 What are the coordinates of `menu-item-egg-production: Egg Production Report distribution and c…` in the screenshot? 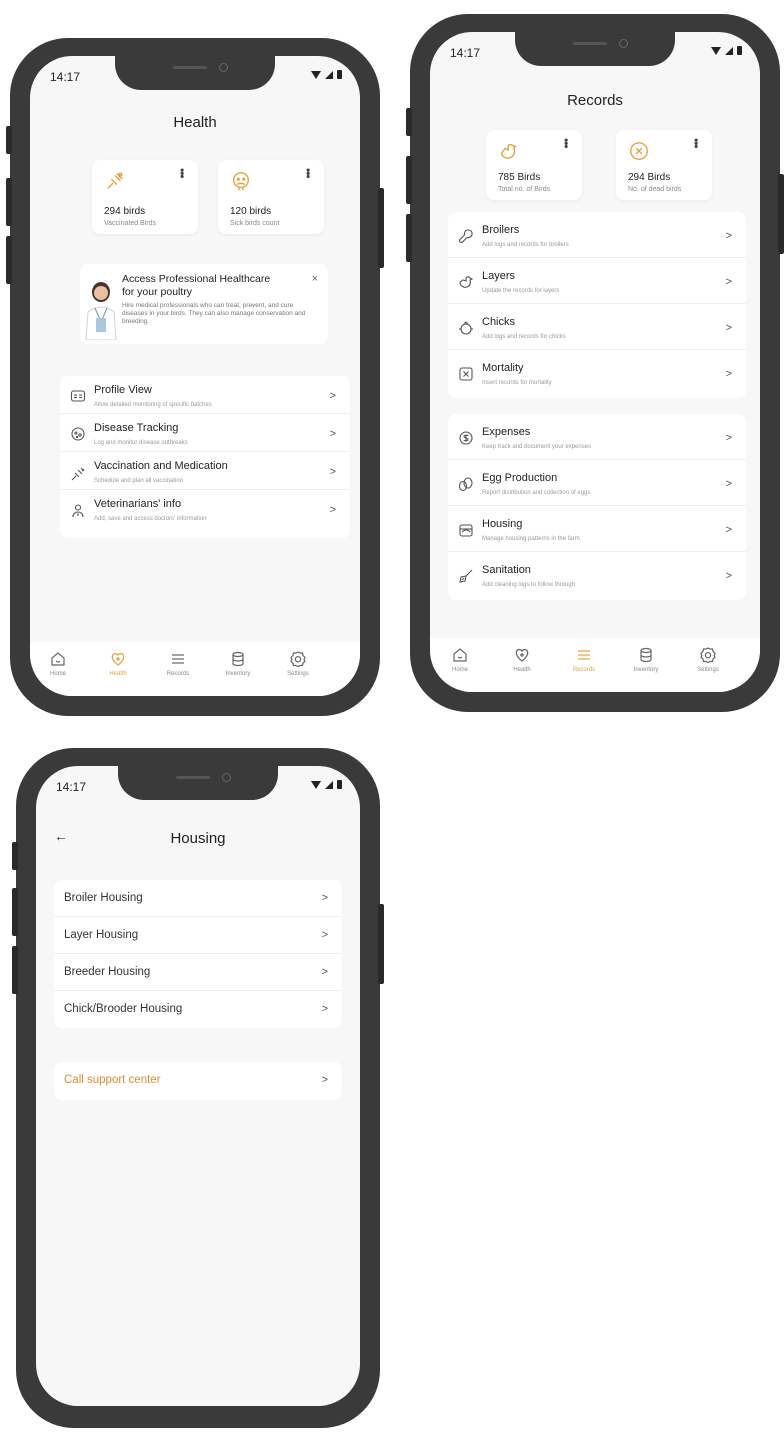 It's located at (597, 483).